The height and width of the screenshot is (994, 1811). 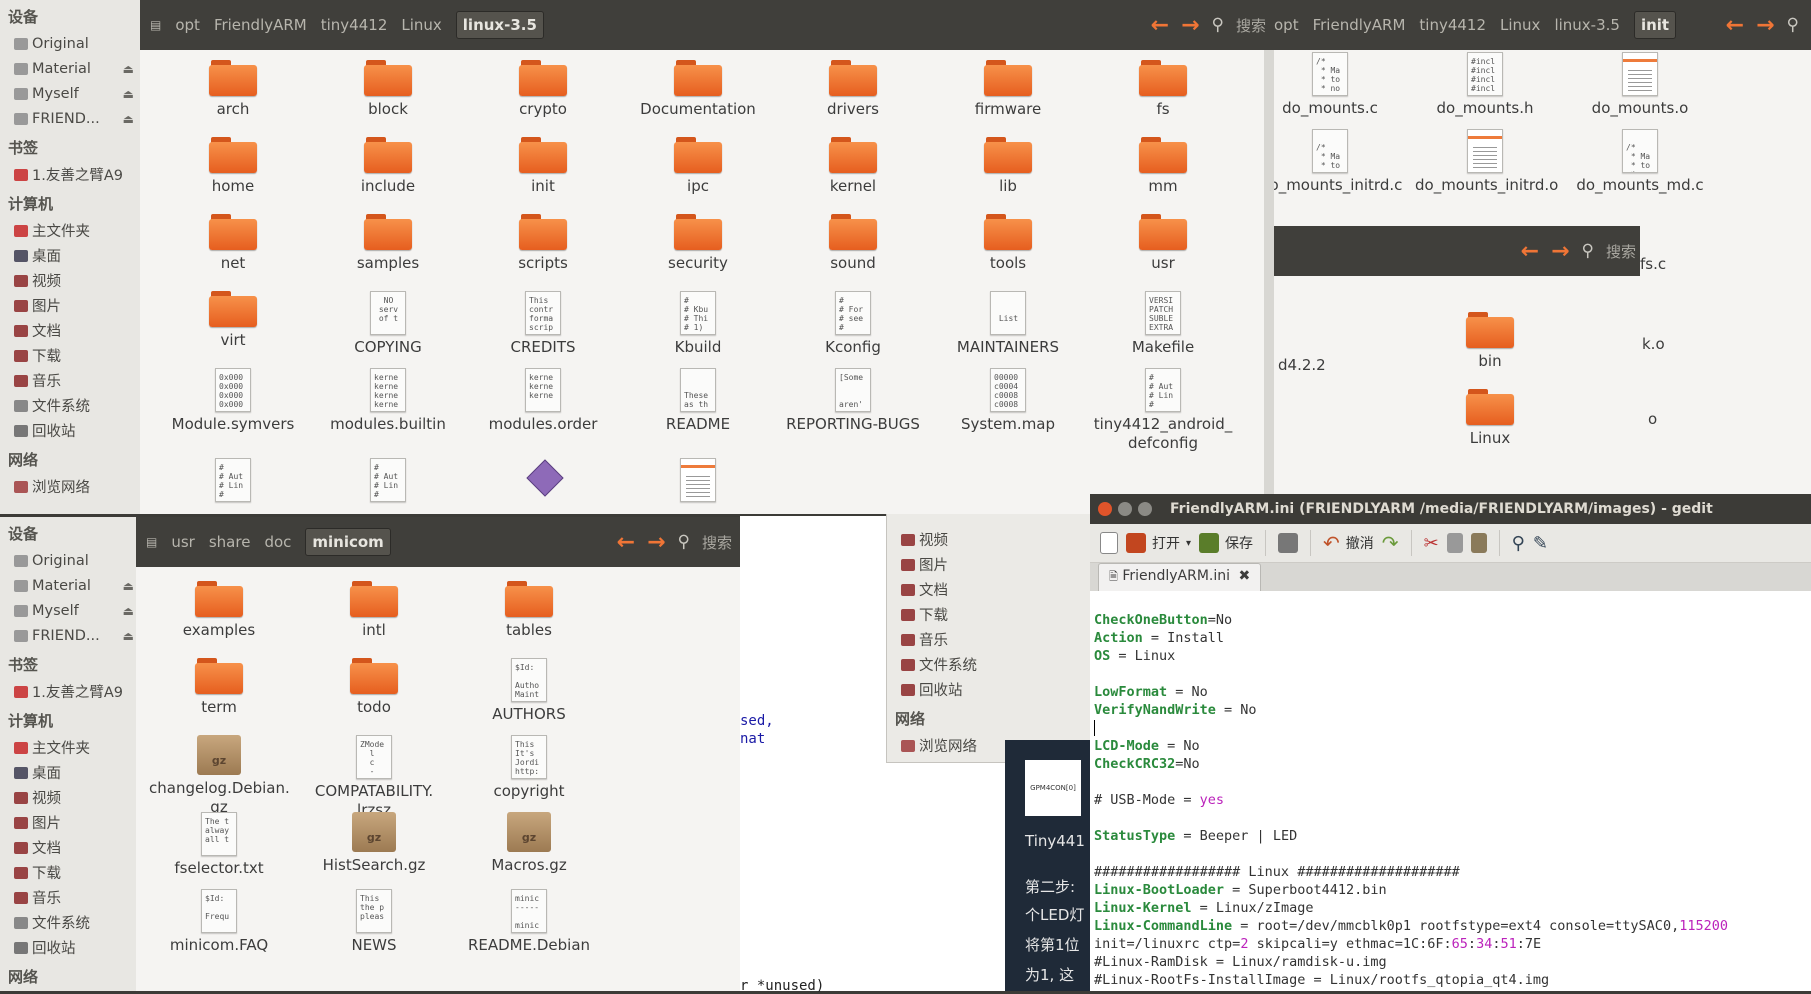 I want to click on file-do-mounts-h: #incl #incl #incl #incldo_mounts.h, so click(x=1485, y=85).